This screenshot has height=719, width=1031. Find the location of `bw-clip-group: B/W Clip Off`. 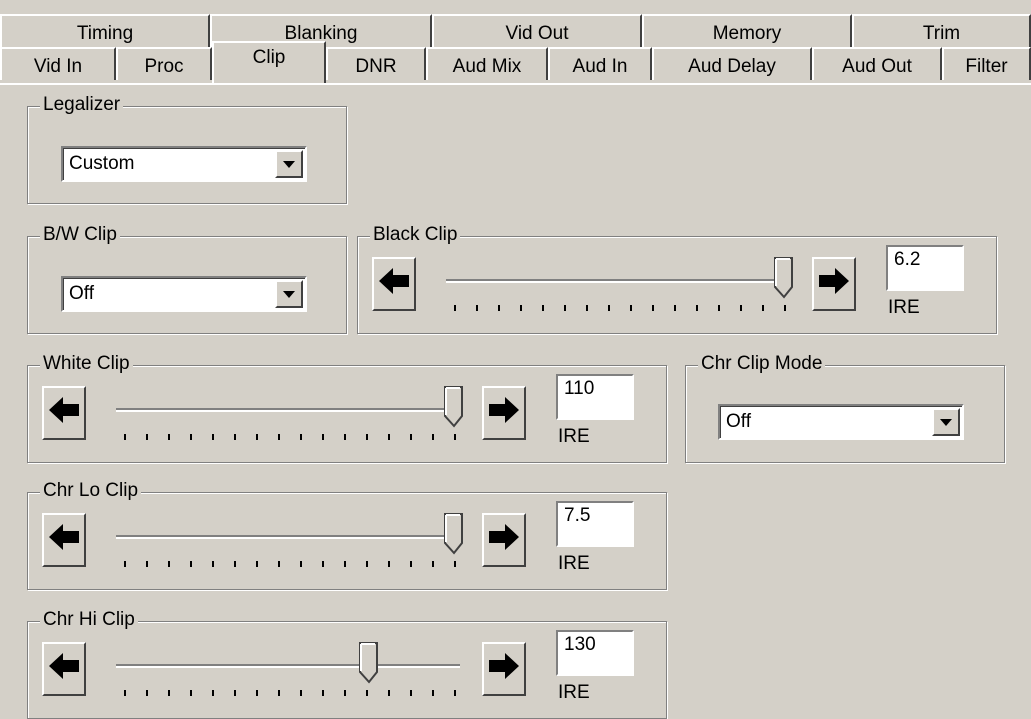

bw-clip-group: B/W Clip Off is located at coordinates (187, 279).